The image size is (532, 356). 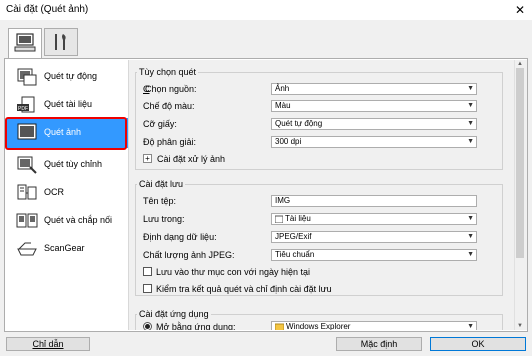 I want to click on color-mode-value: Màu, so click(x=283, y=105).